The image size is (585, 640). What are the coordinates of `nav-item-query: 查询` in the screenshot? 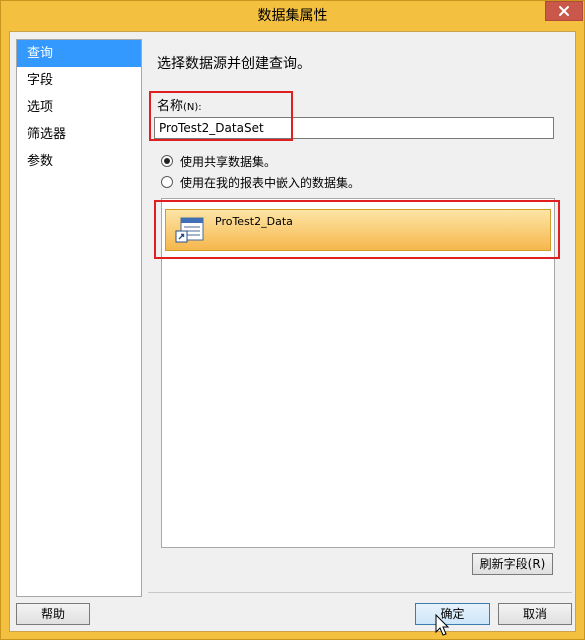 It's located at (79, 53).